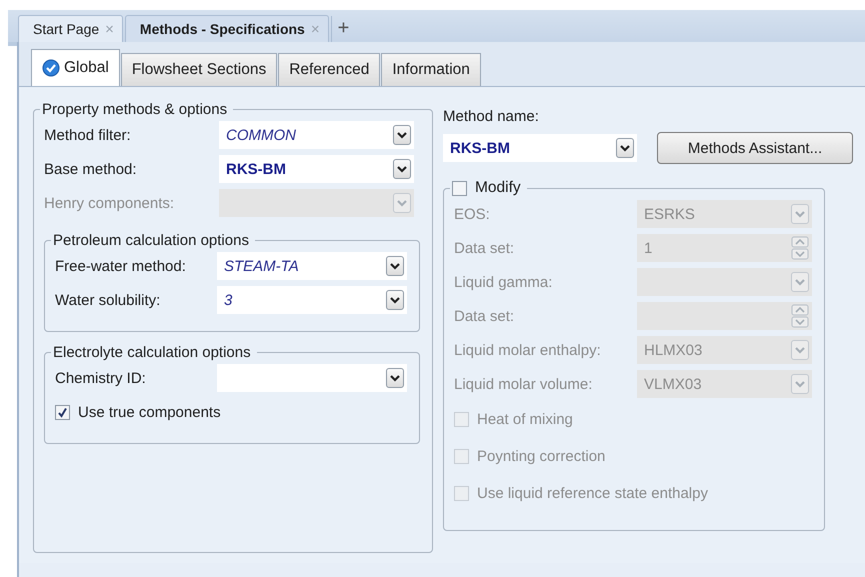  Describe the element at coordinates (151, 240) in the screenshot. I see `group-title: Petroleum calculation options` at that location.